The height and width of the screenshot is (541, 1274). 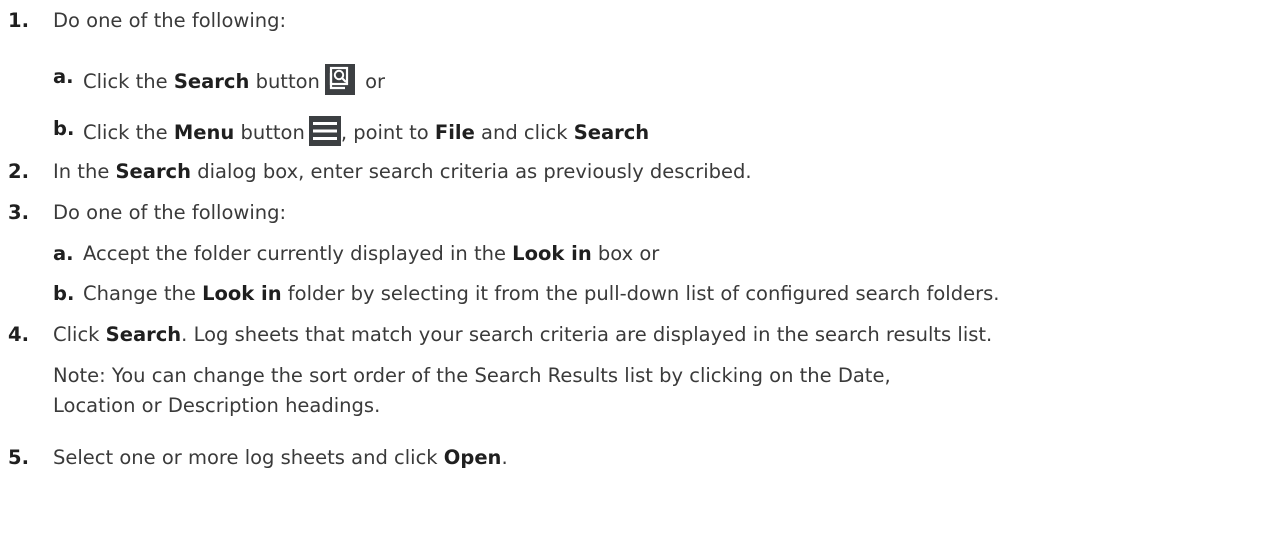 I want to click on menu-icon, so click(x=324, y=131).